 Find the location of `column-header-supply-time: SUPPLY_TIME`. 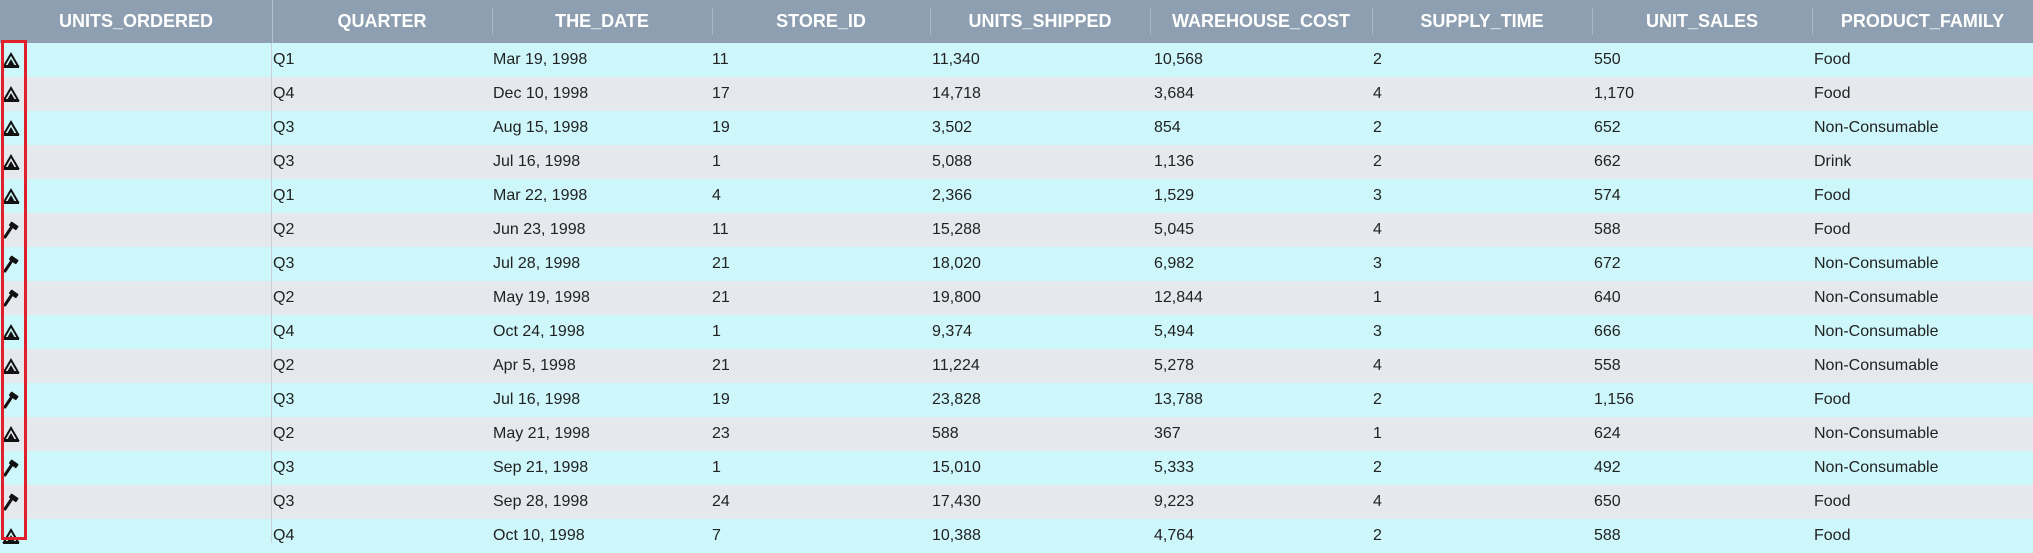

column-header-supply-time: SUPPLY_TIME is located at coordinates (1482, 21).